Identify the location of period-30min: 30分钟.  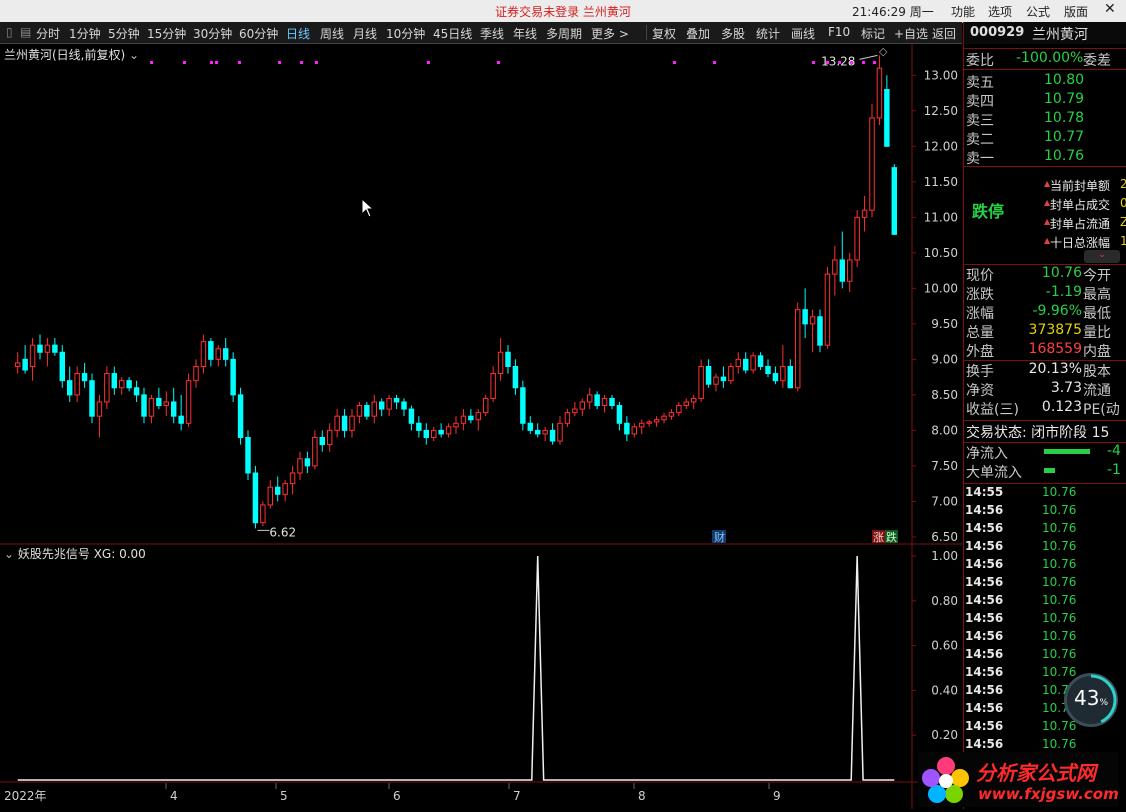
(212, 33).